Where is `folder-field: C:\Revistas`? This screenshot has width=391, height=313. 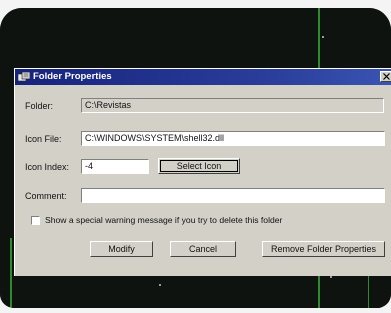
folder-field: C:\Revistas is located at coordinates (232, 105).